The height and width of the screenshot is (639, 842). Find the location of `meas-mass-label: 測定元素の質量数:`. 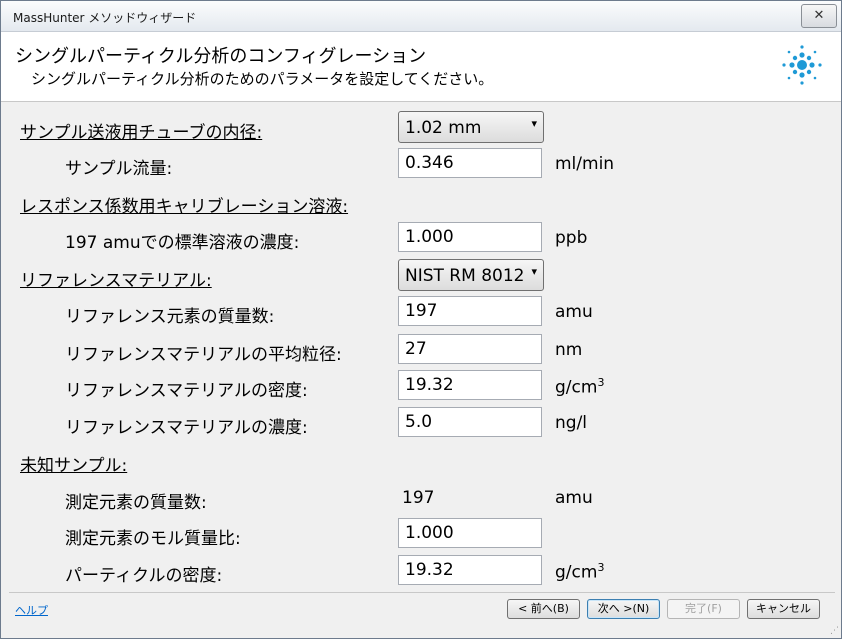

meas-mass-label: 測定元素の質量数: is located at coordinates (136, 503).